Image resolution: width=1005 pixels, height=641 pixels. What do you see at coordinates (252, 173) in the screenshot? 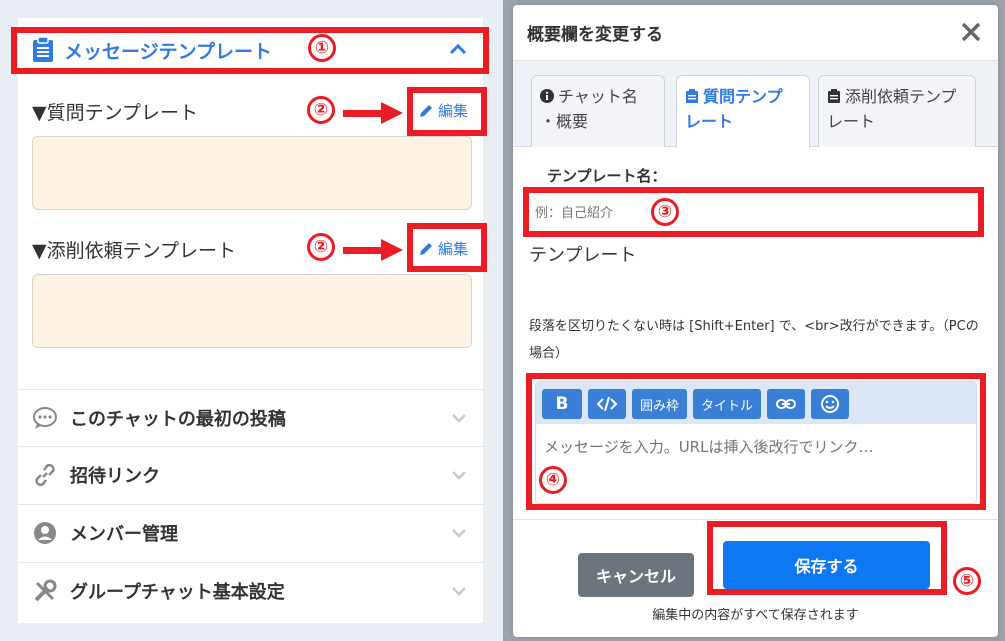
I see `question-template-preview` at bounding box center [252, 173].